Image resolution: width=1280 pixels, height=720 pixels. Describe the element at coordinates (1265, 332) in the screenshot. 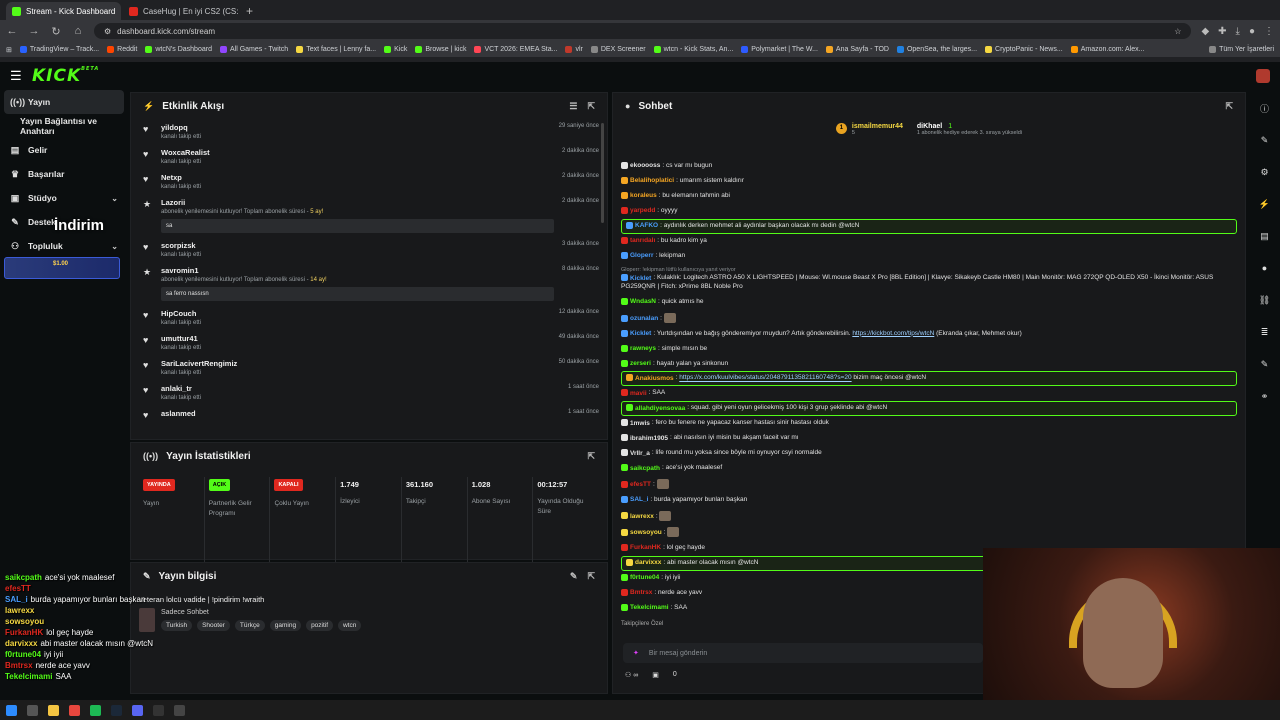

I see `stack-icon: ≣` at that location.